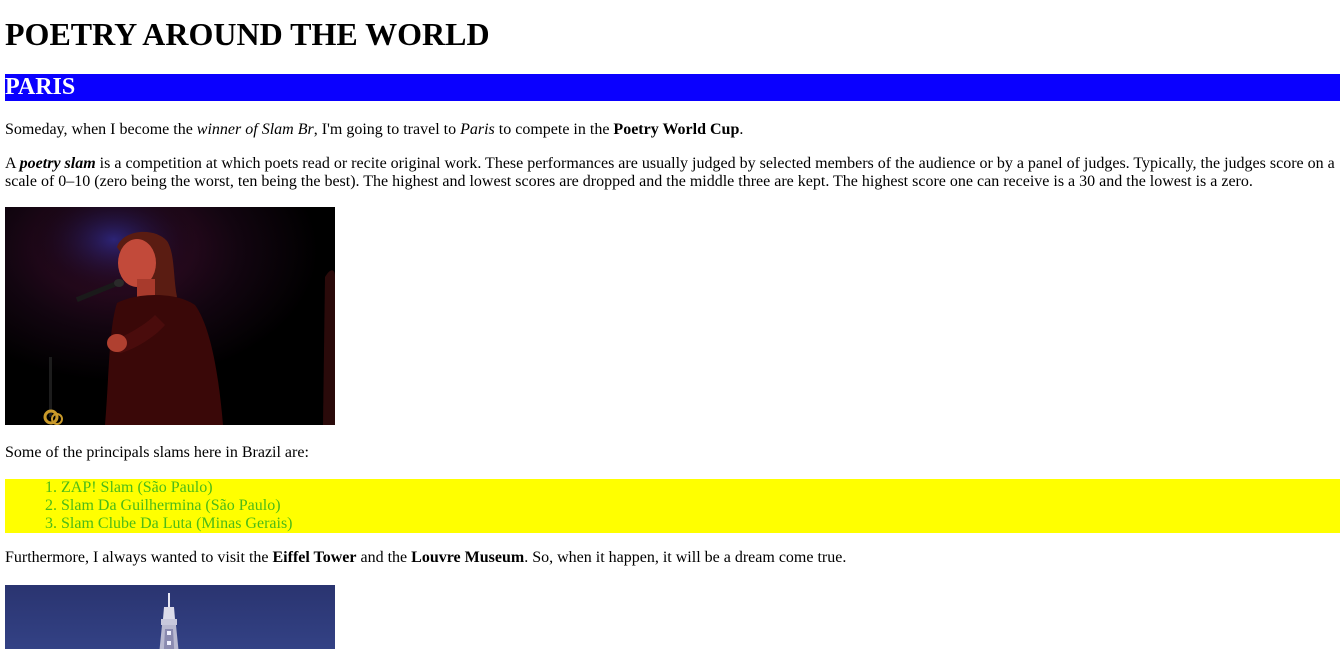 This screenshot has height=649, width=1340. I want to click on list-item-number: 1., so click(51, 487).